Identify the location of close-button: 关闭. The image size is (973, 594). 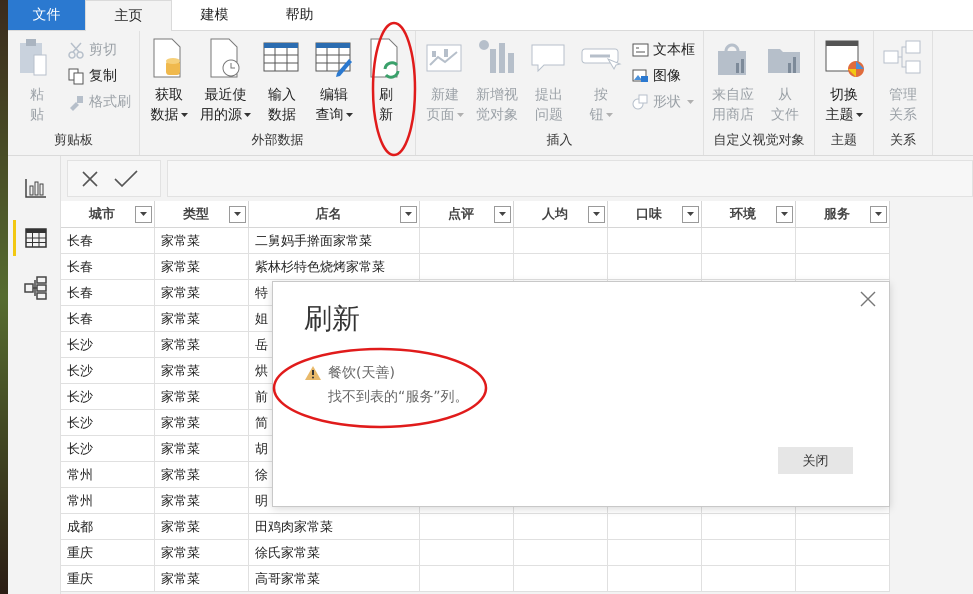
(815, 460).